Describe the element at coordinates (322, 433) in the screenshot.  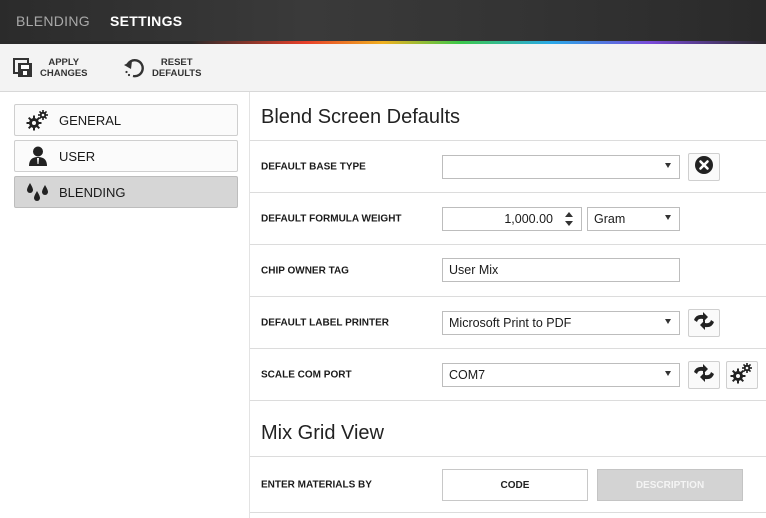
I see `section-title-mix-grid: Mix Grid View` at that location.